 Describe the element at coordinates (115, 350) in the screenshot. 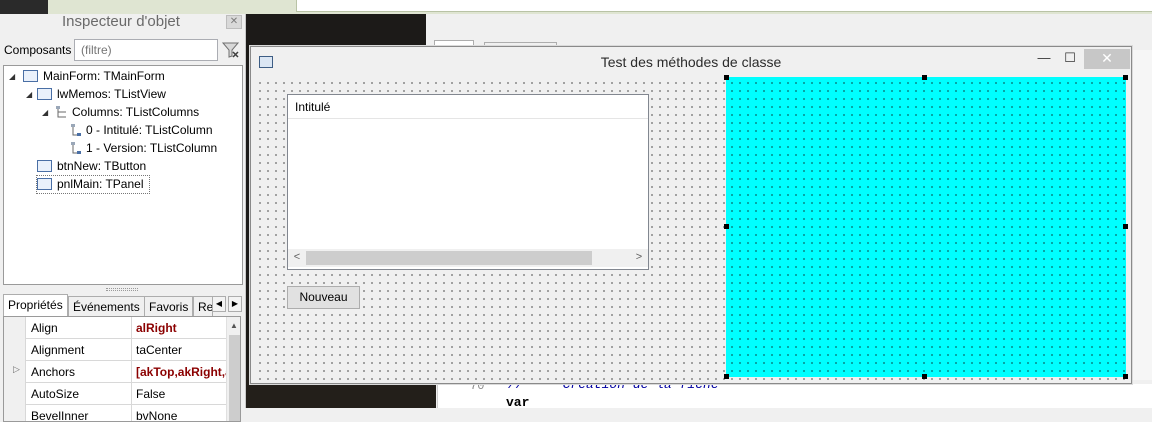

I see `property-row: Alignment taCenter` at that location.